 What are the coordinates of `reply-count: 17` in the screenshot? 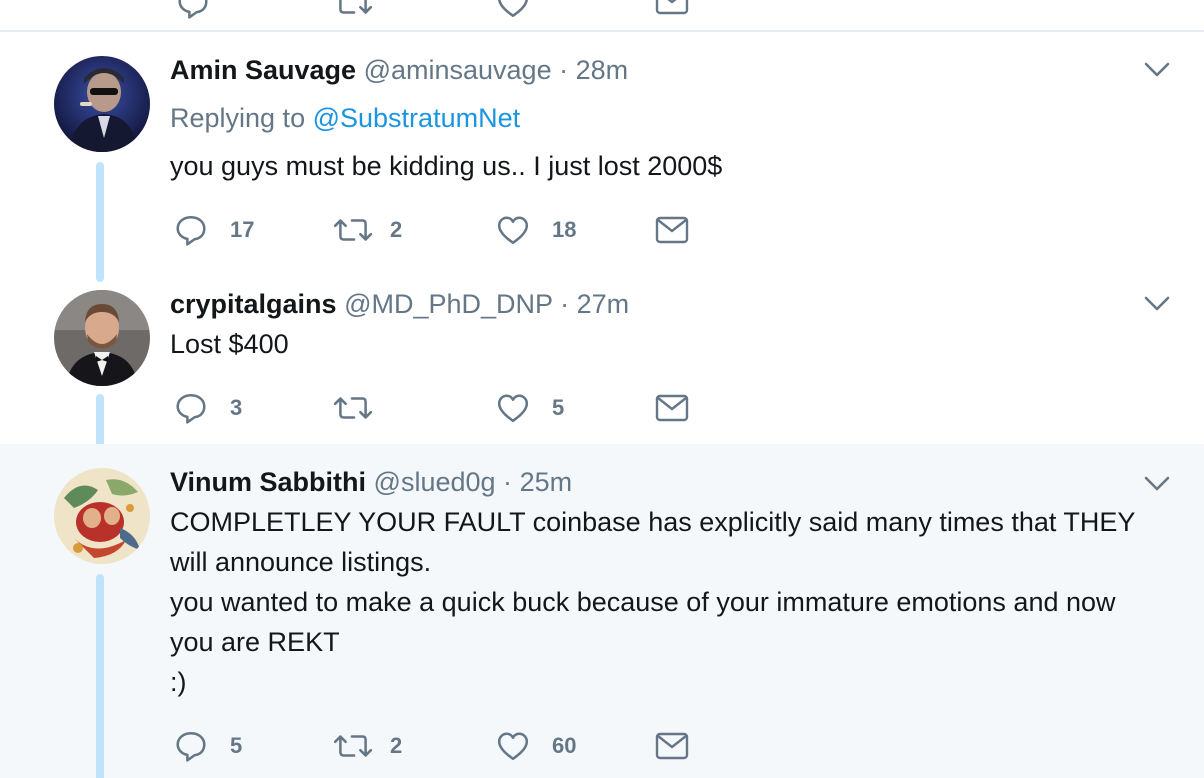 It's located at (242, 229).